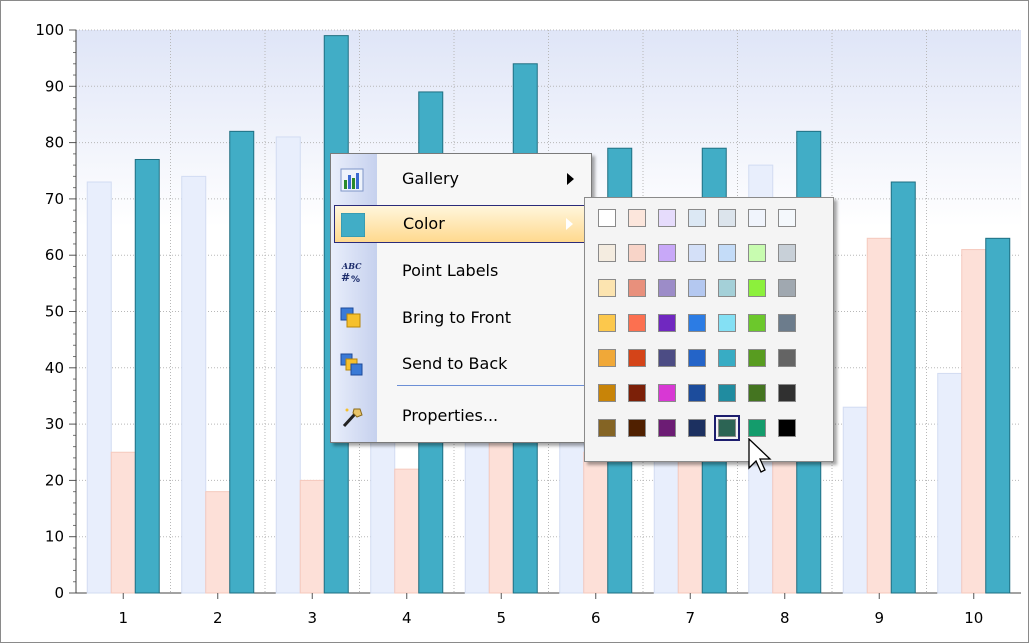 Image resolution: width=1029 pixels, height=643 pixels. What do you see at coordinates (54, 480) in the screenshot?
I see `y-tick-label: 20` at bounding box center [54, 480].